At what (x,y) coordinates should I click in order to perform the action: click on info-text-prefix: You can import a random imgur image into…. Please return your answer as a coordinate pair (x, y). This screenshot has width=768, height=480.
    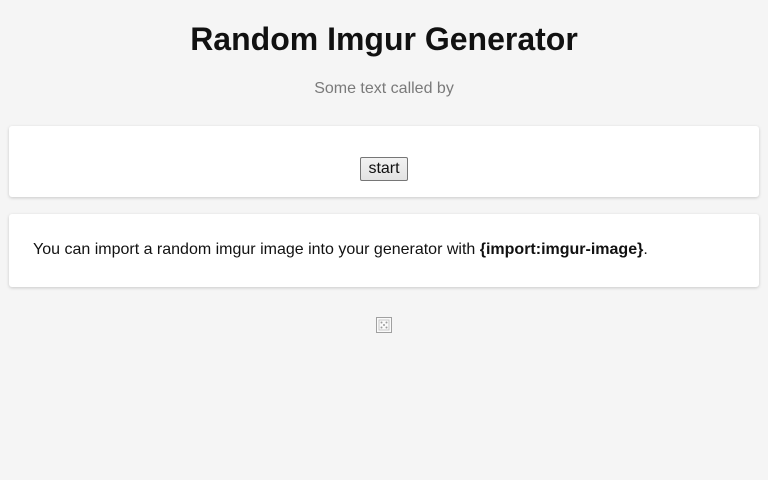
    Looking at the image, I should click on (256, 249).